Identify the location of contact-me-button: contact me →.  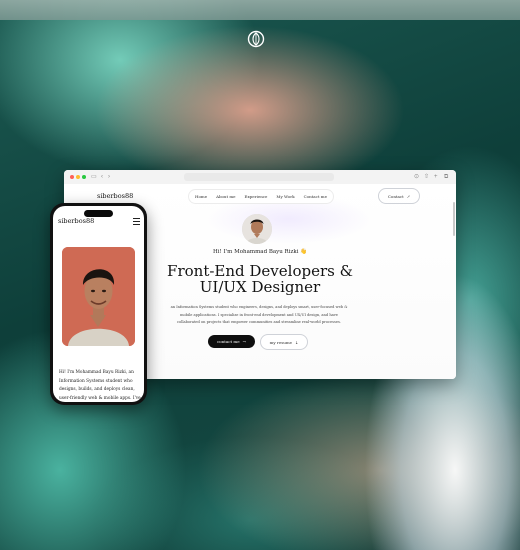
(231, 341).